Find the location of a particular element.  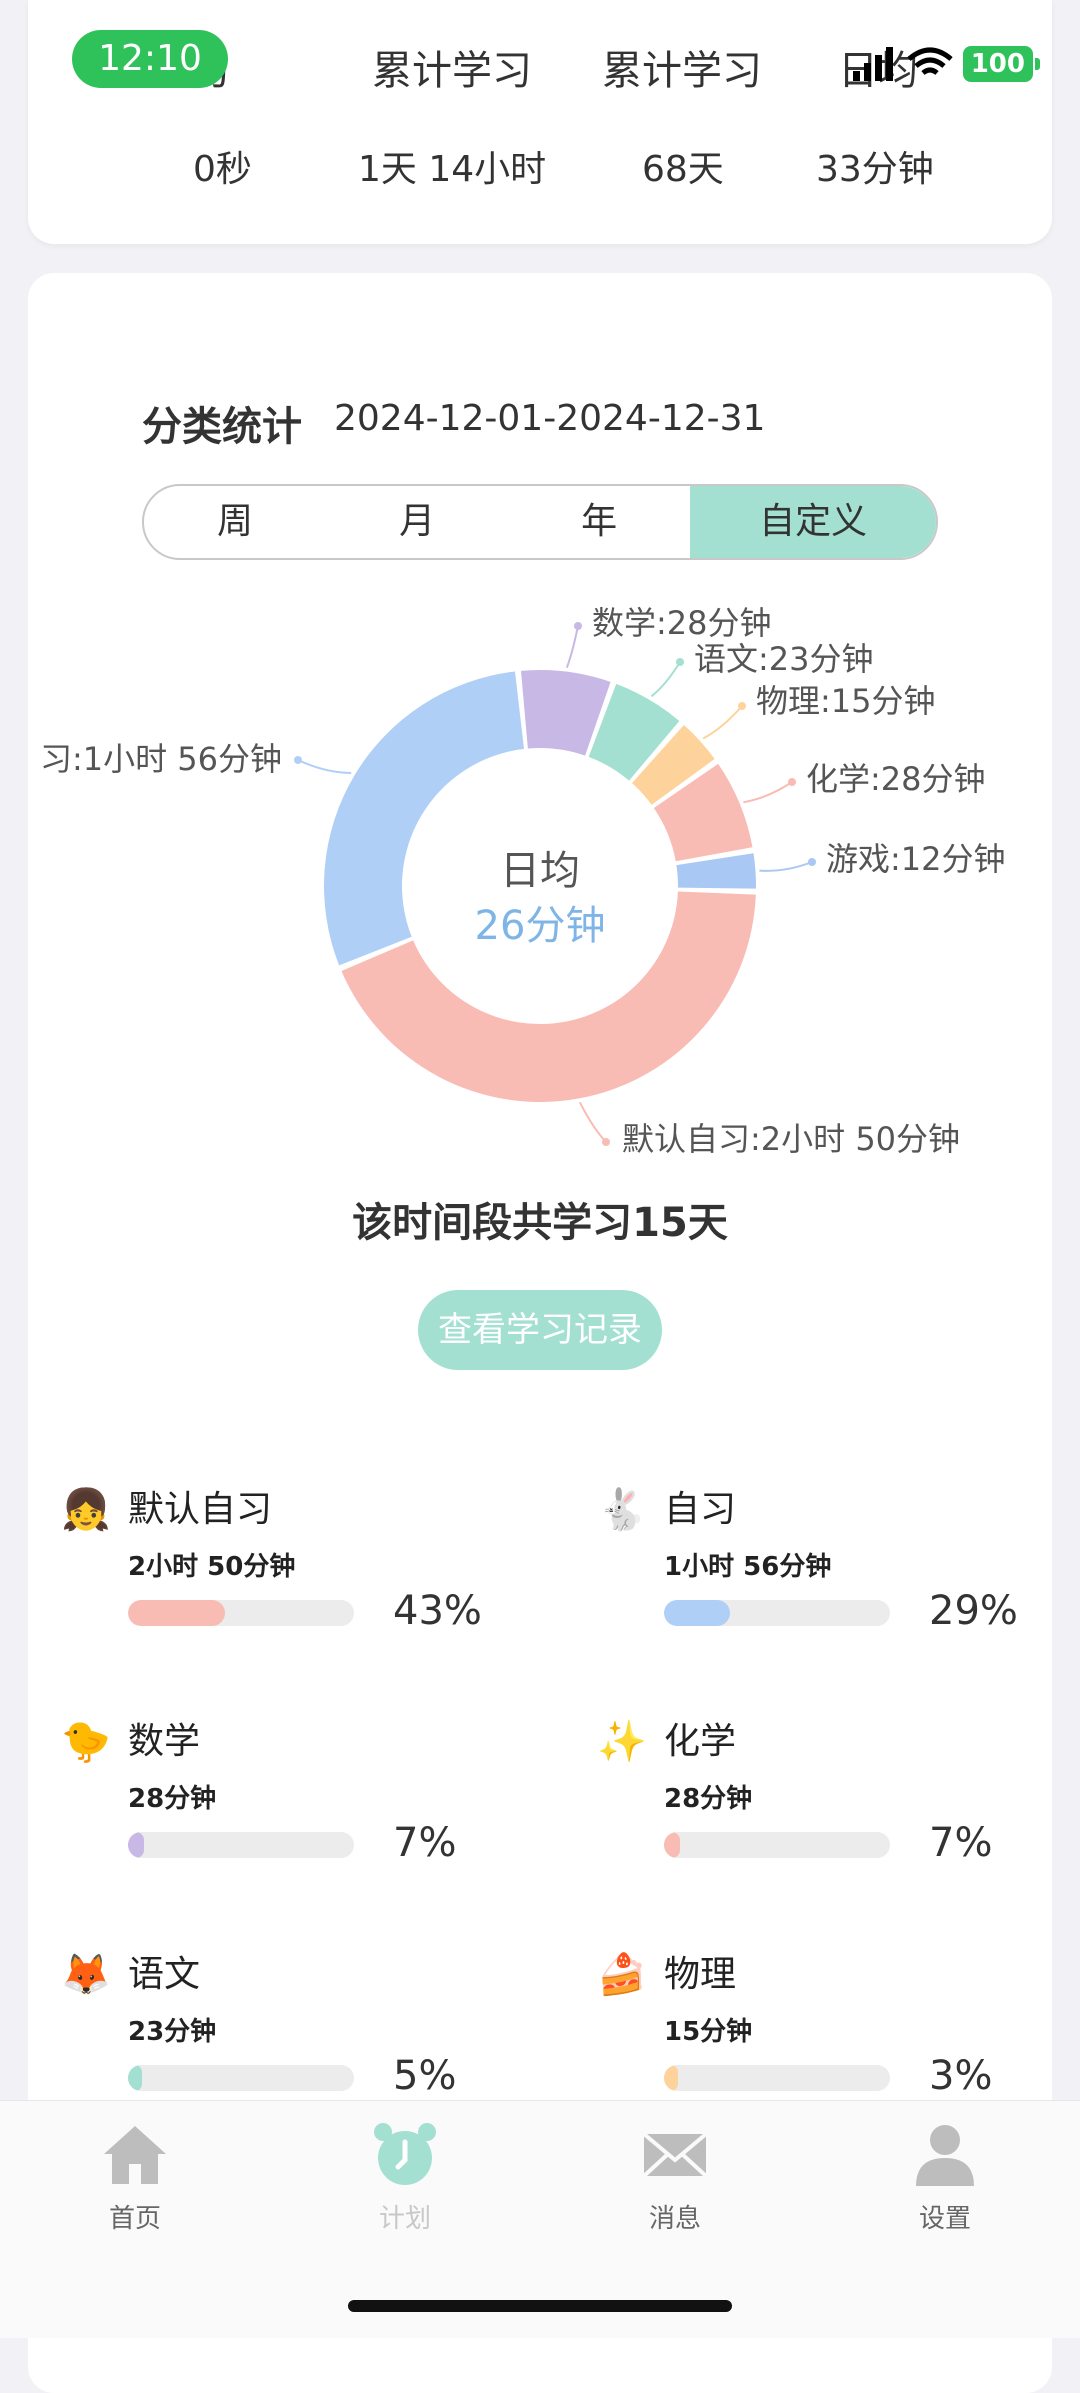

view-records-button: 查看学习记录 is located at coordinates (540, 1330).